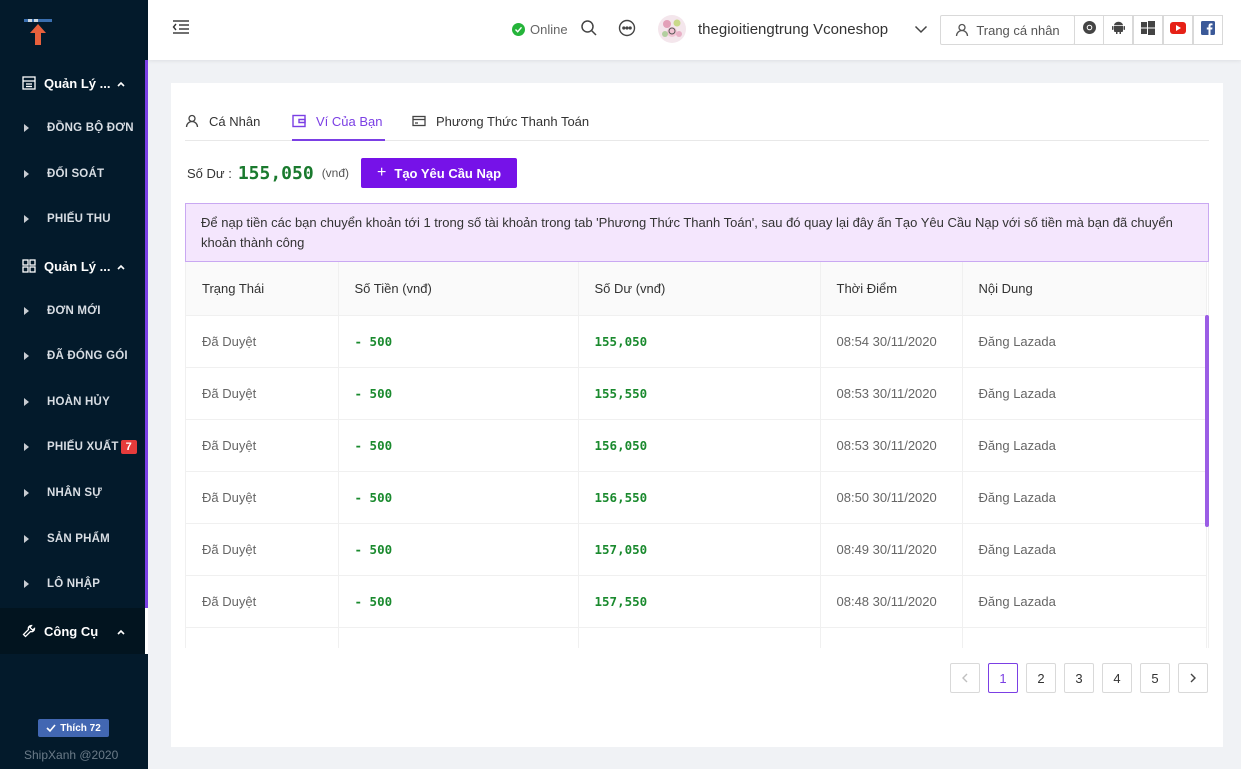 This screenshot has width=1241, height=769. What do you see at coordinates (146, 335) in the screenshot?
I see `sidebar-active-indicator` at bounding box center [146, 335].